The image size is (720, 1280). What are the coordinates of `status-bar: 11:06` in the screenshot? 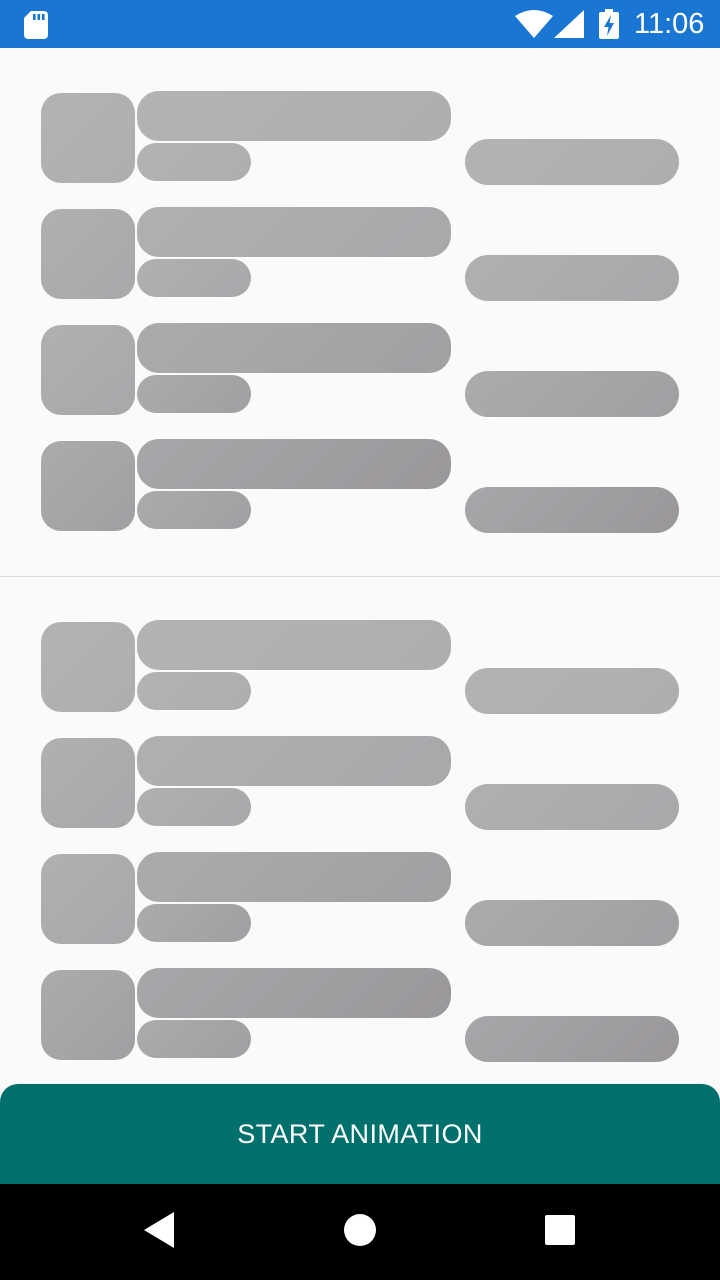 It's located at (360, 24).